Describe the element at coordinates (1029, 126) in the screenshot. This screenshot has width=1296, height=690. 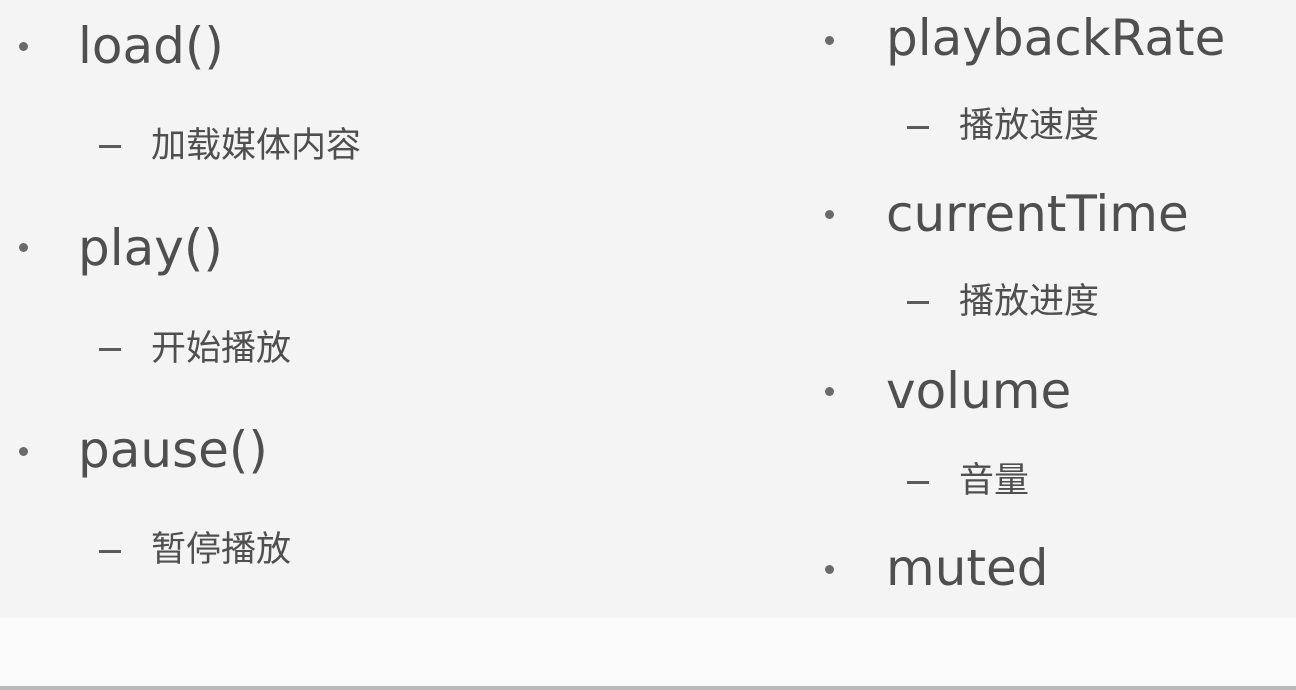
I see `property-description: 播放速度` at that location.